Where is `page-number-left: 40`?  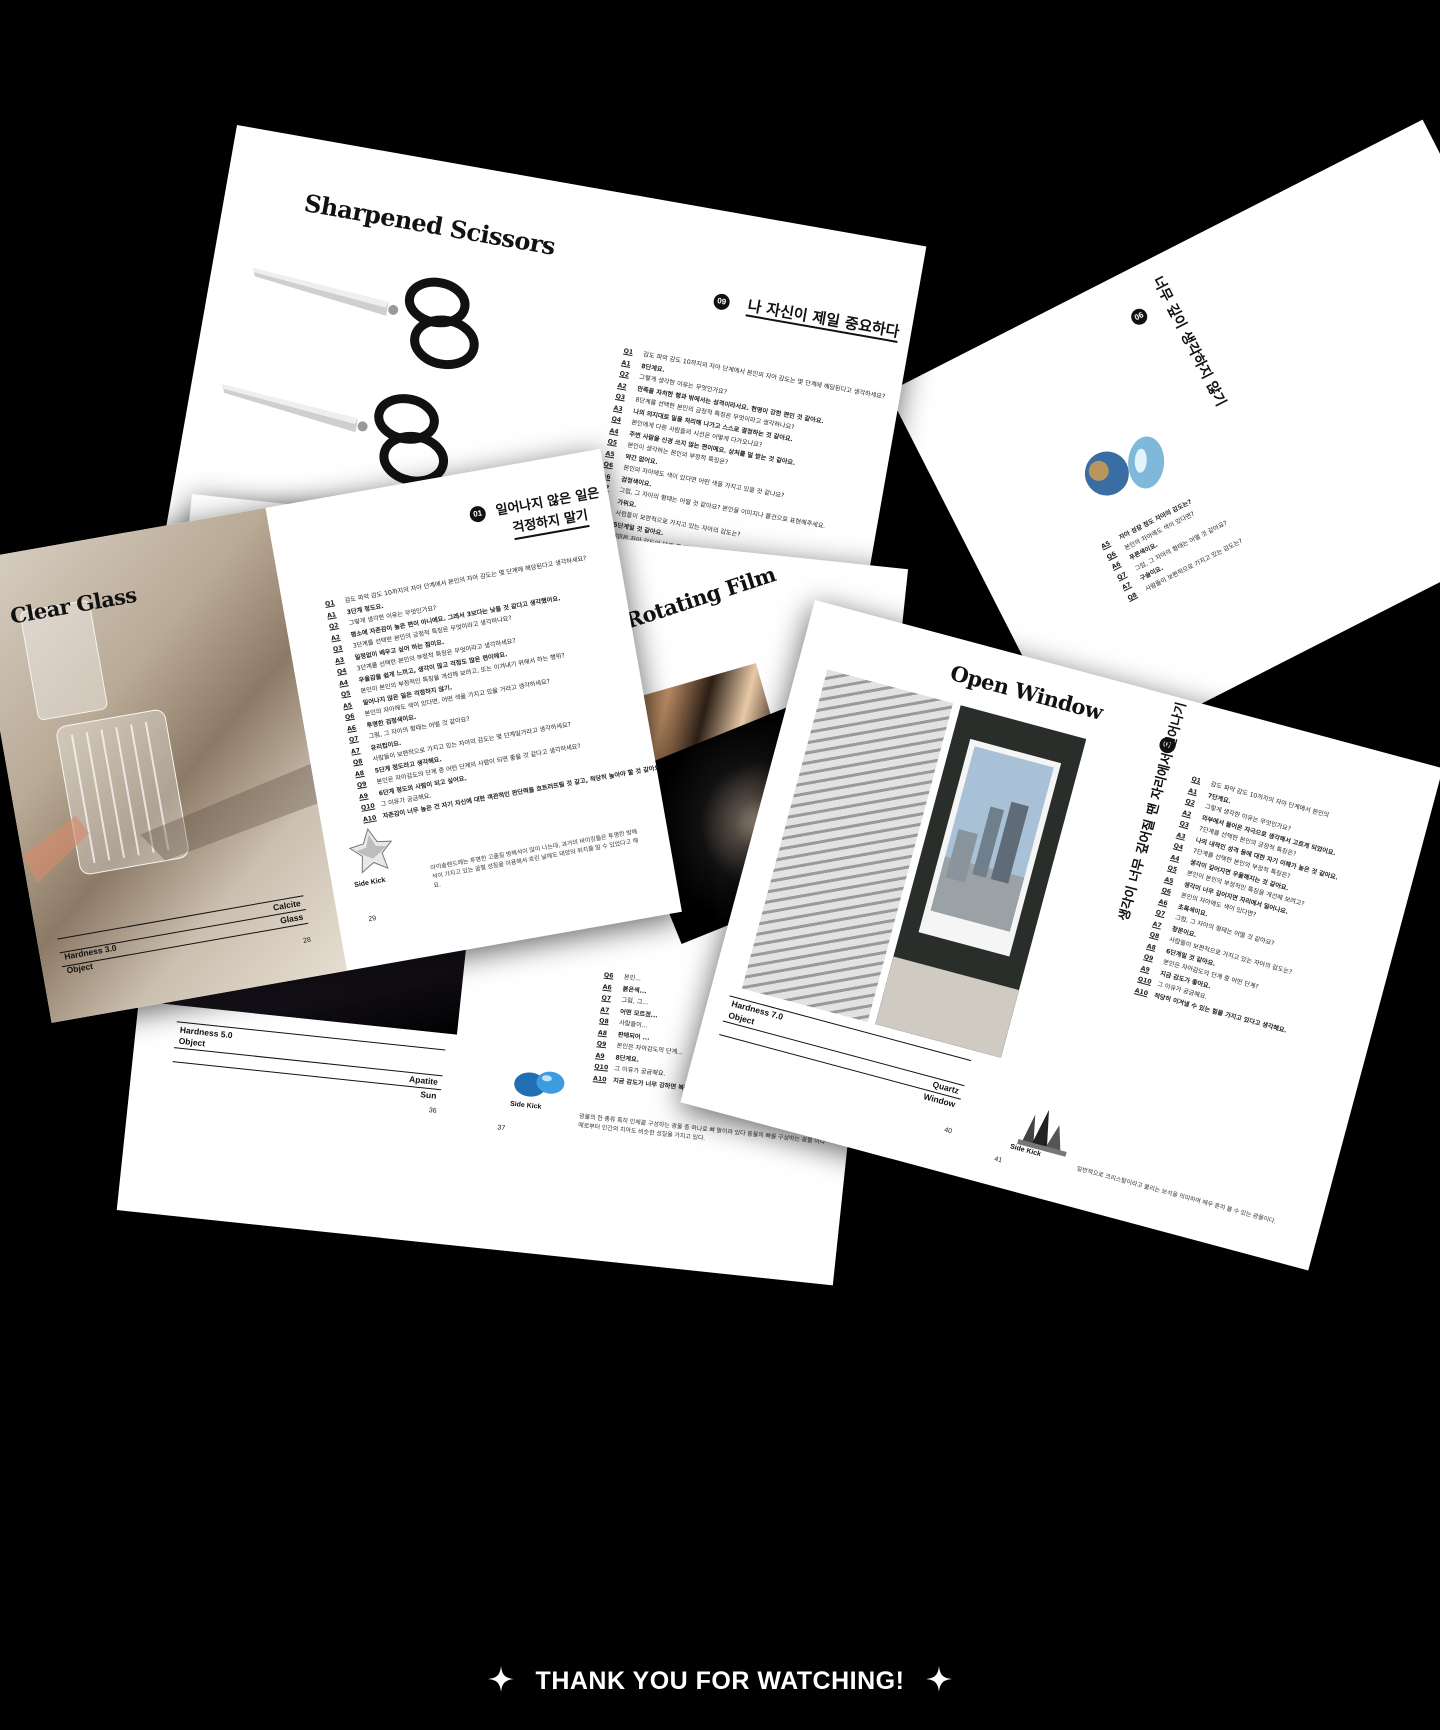
page-number-left: 40 is located at coordinates (948, 1131).